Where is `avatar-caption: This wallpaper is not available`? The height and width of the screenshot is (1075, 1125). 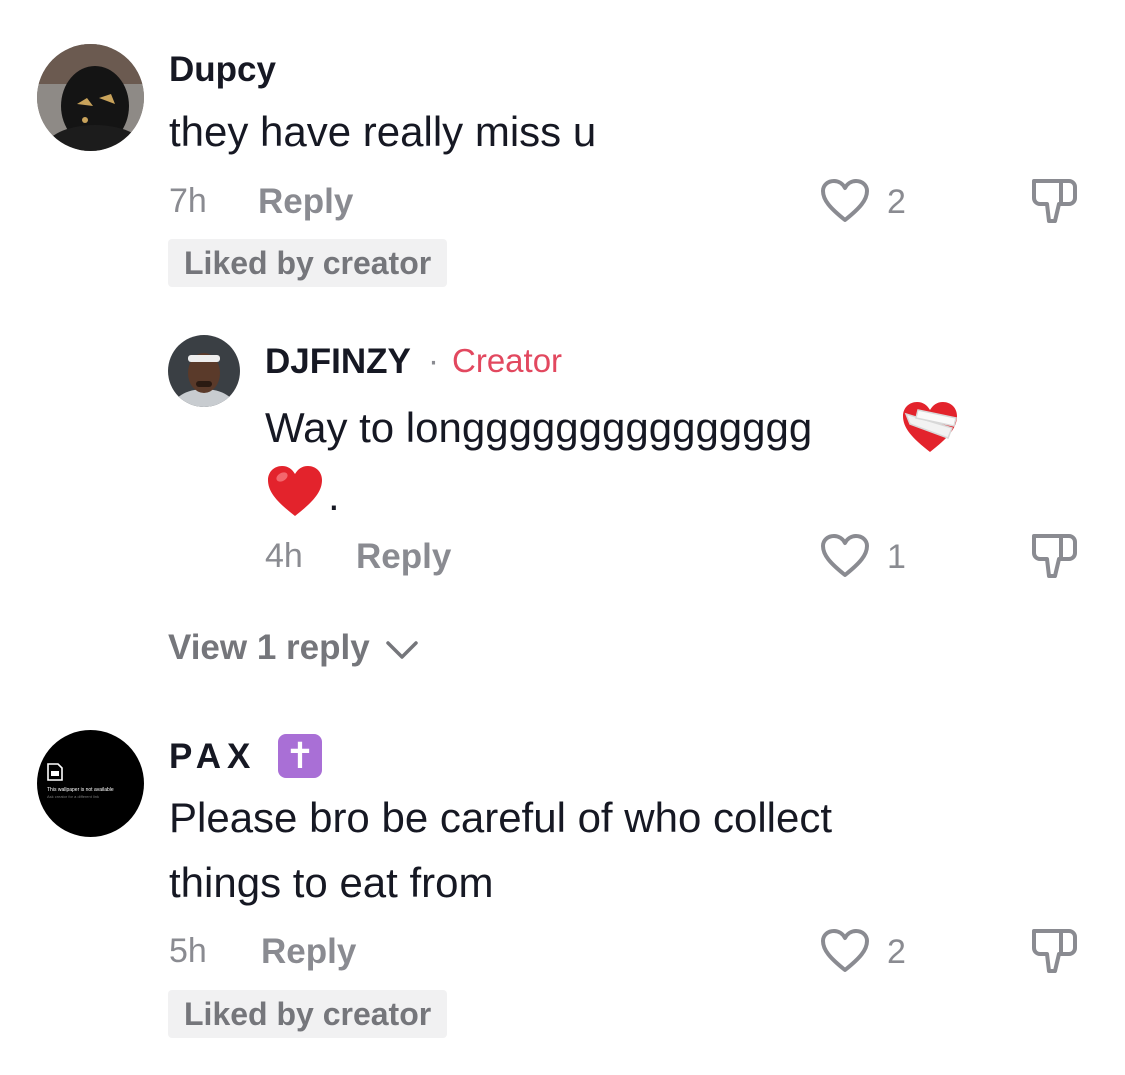 avatar-caption: This wallpaper is not available is located at coordinates (80, 790).